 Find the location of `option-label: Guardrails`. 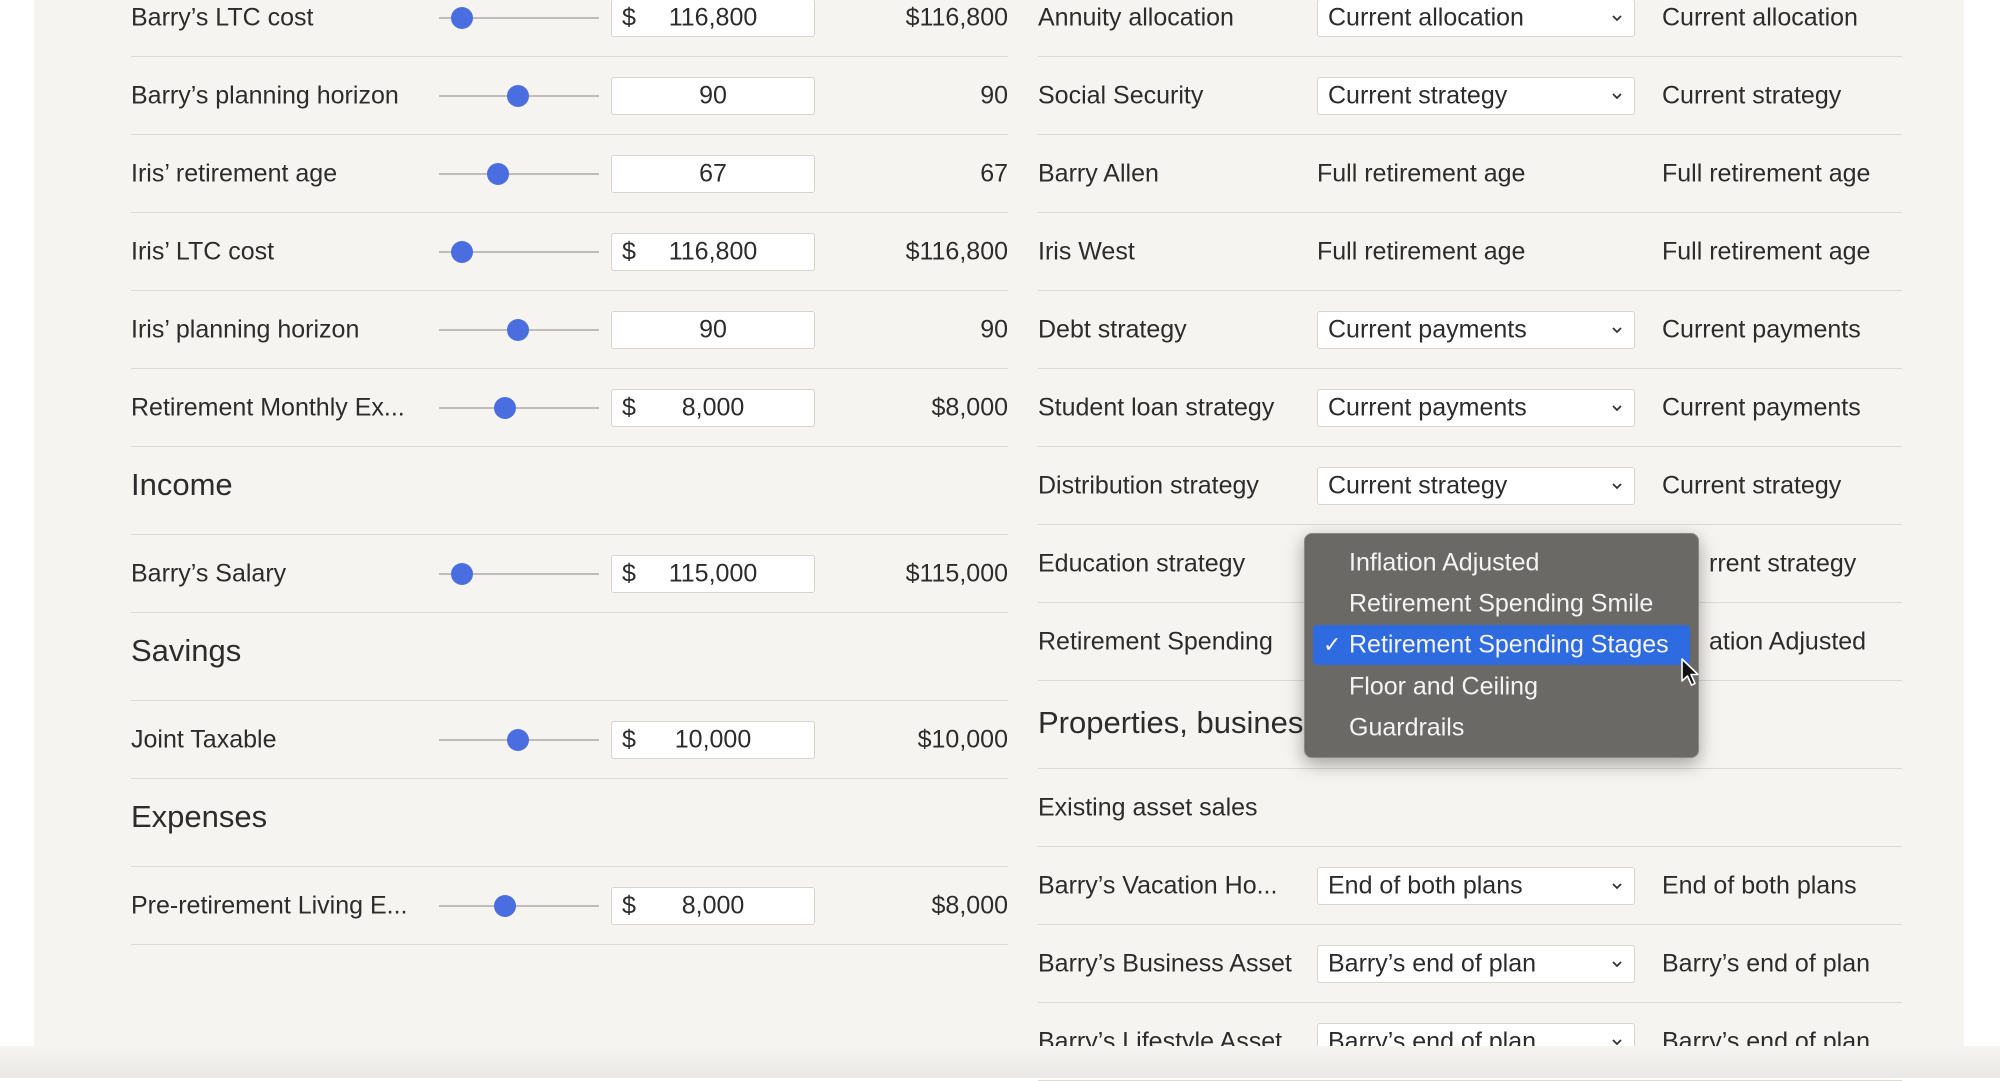

option-label: Guardrails is located at coordinates (1407, 727).